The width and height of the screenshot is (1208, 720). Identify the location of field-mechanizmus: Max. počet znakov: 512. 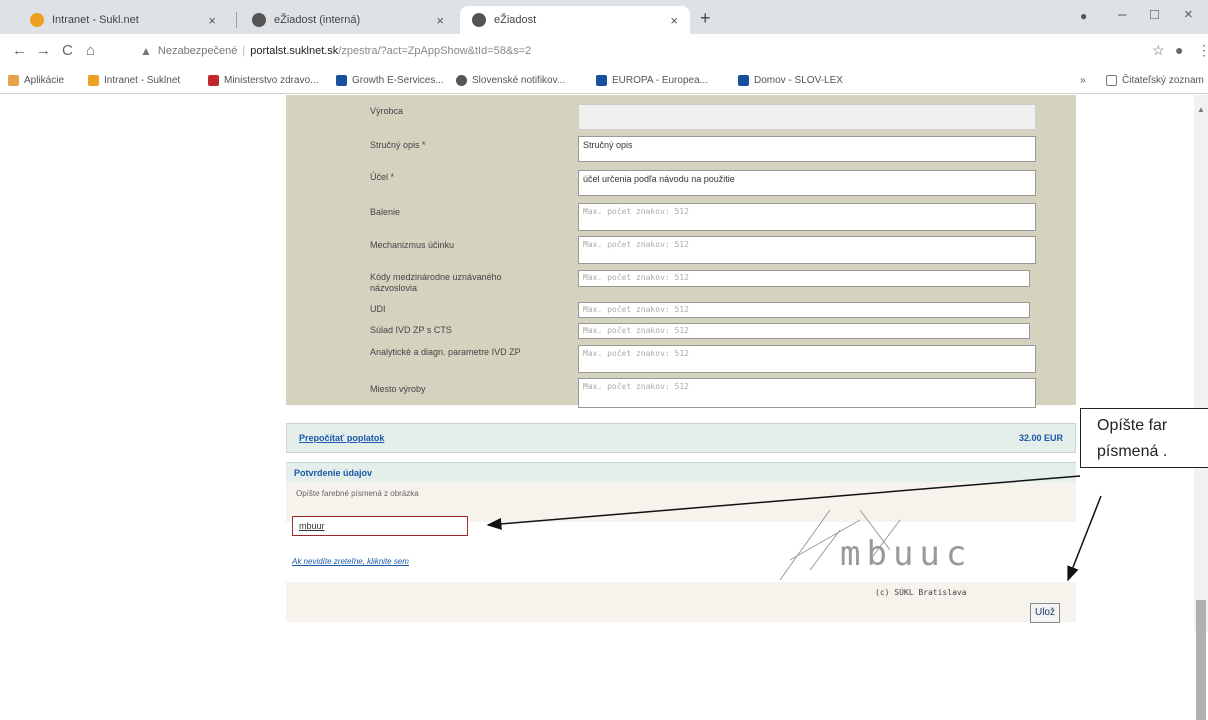
(807, 250).